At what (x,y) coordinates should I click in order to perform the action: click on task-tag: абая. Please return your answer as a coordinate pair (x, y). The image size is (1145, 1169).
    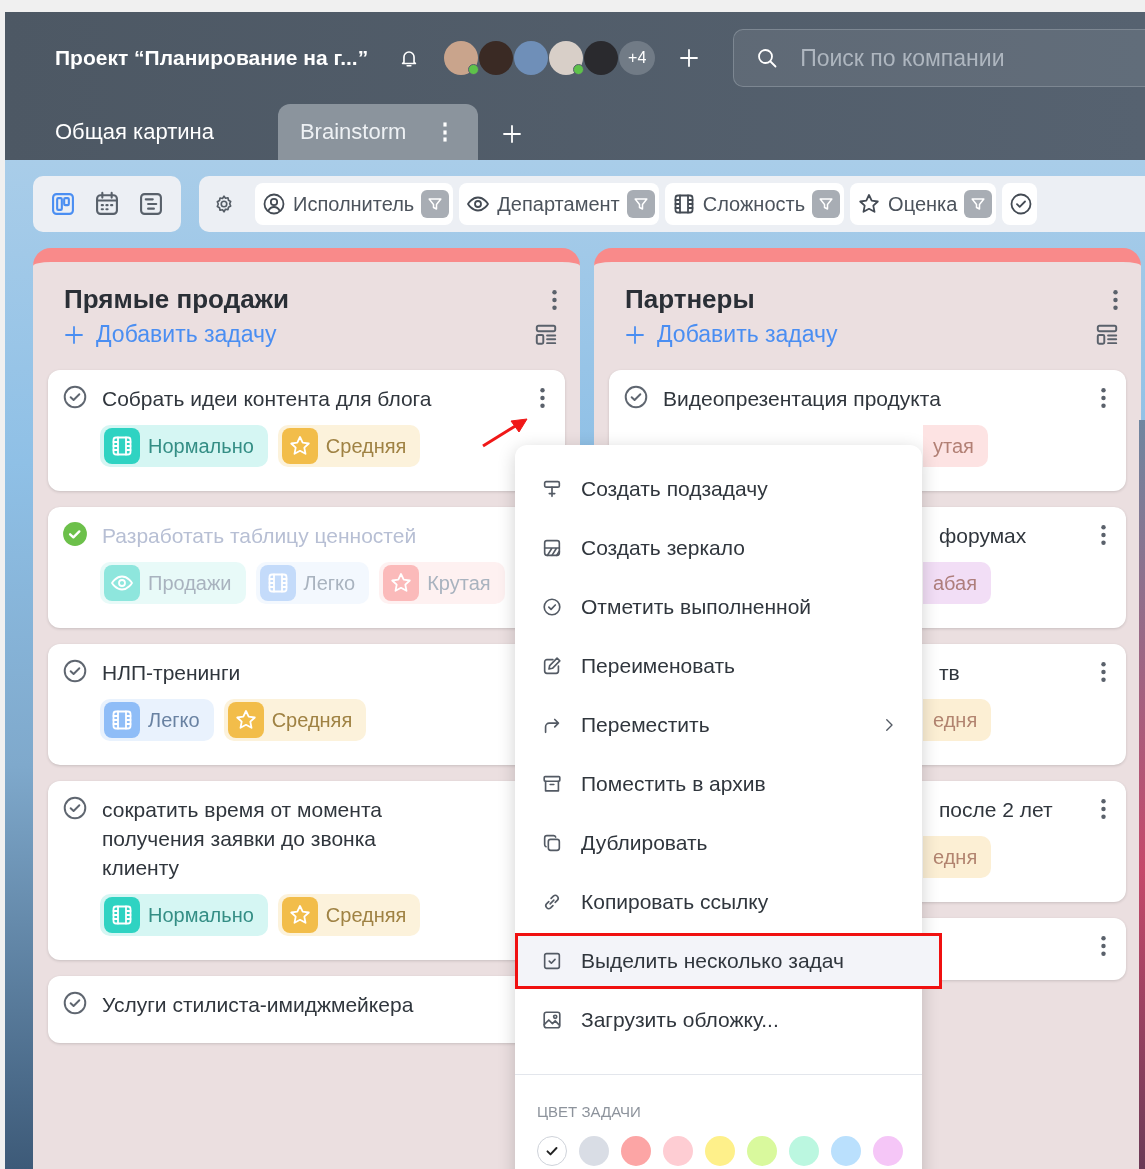
    Looking at the image, I should click on (957, 583).